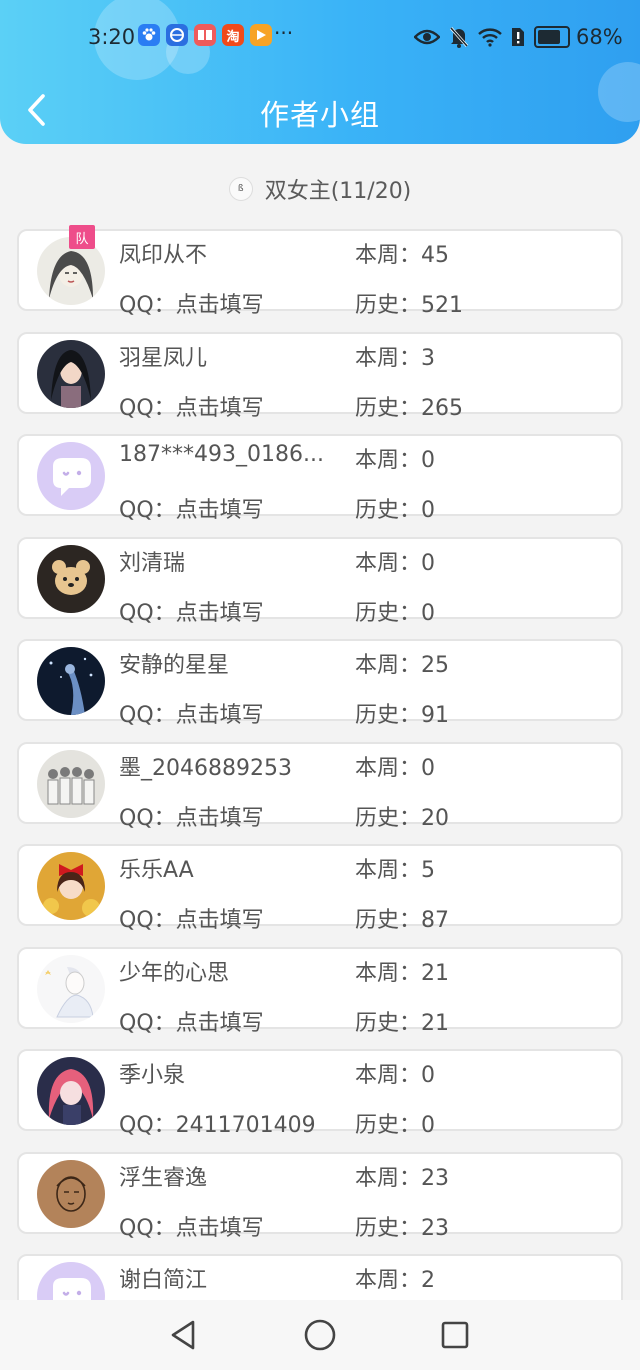  I want to click on member-card: 少年的心思 本周：21 QQ：点击填写 历史：21, so click(320, 991).